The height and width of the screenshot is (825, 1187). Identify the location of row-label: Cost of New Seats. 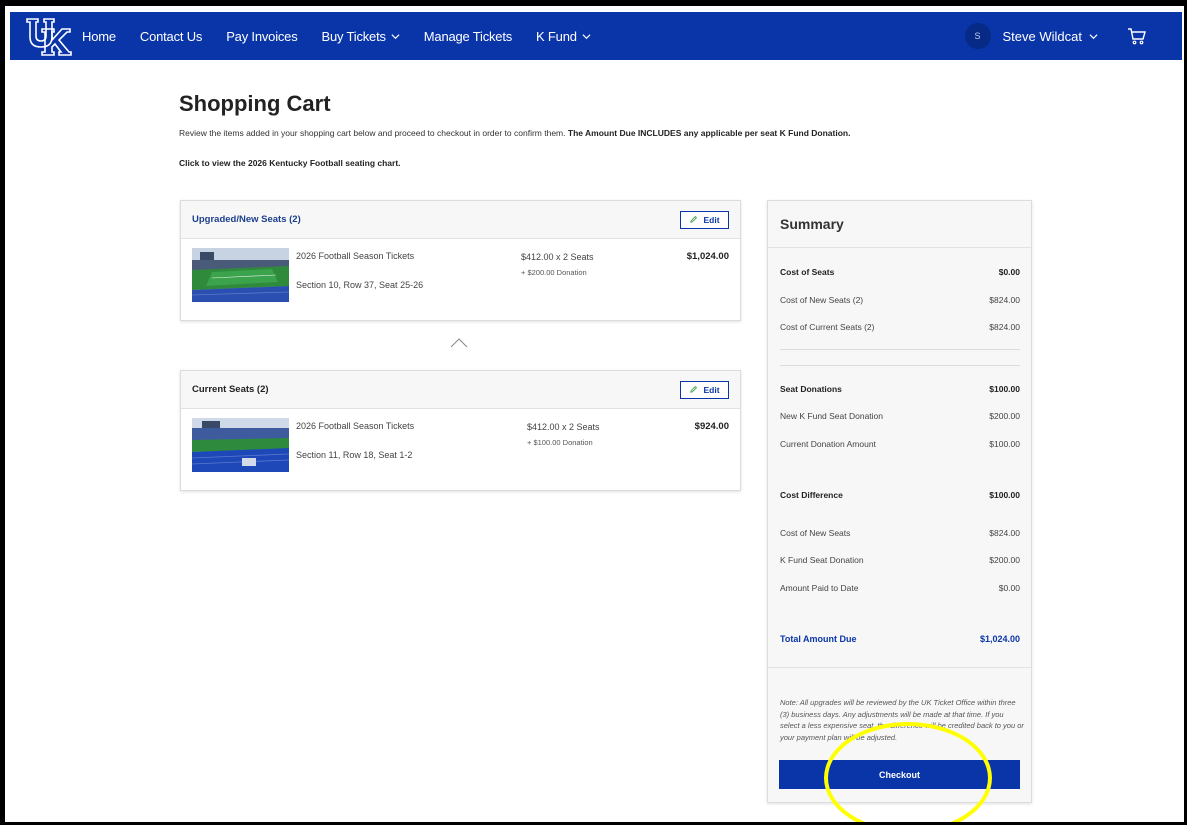
(815, 533).